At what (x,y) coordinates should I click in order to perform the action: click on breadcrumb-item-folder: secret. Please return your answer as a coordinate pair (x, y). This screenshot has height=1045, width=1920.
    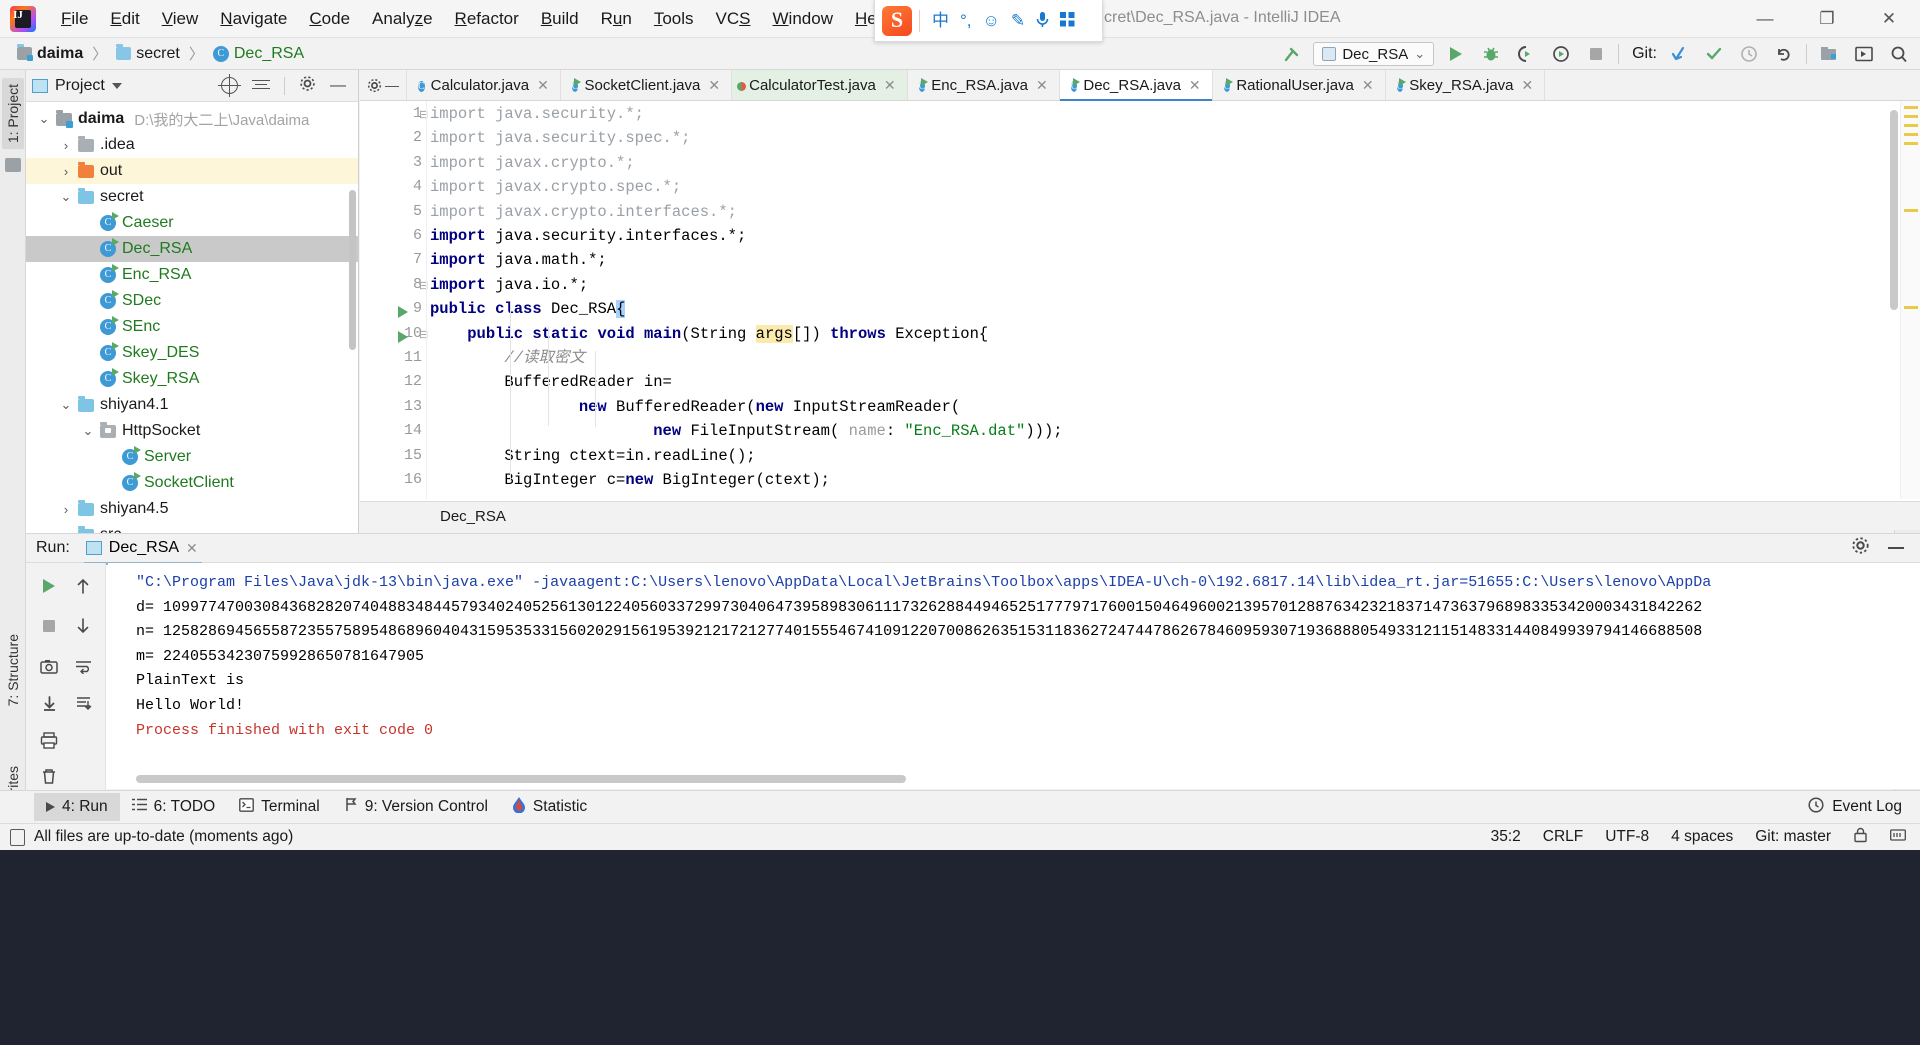
    Looking at the image, I should click on (148, 54).